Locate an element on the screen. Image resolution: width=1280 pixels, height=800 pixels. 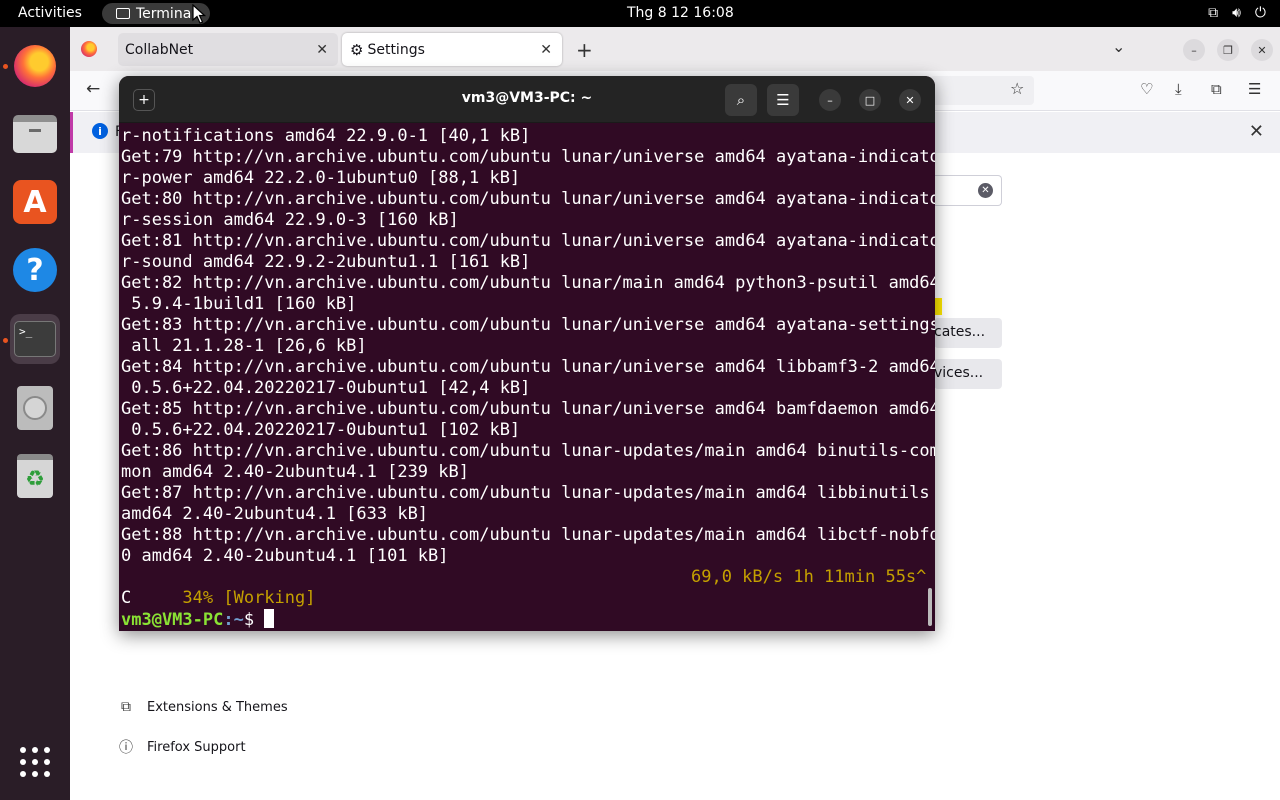
terminal-line: 5.9.4-1build1 [160 kB] is located at coordinates (239, 304).